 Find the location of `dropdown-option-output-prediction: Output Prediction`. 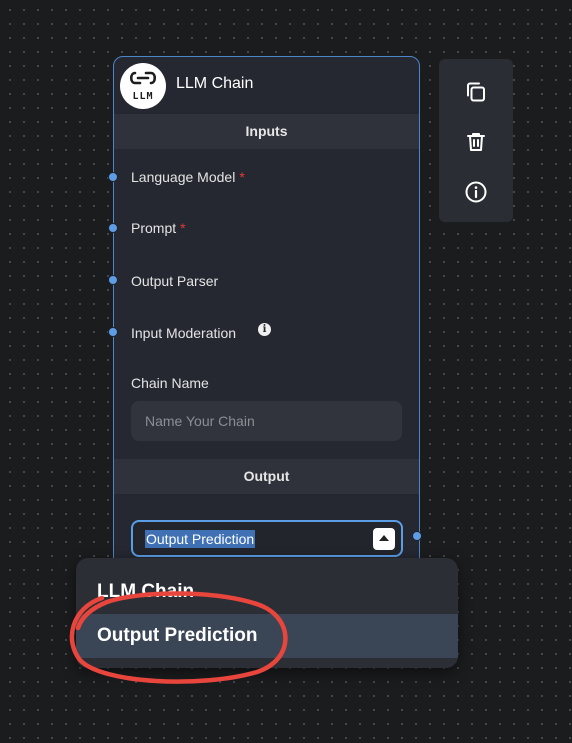

dropdown-option-output-prediction: Output Prediction is located at coordinates (267, 636).